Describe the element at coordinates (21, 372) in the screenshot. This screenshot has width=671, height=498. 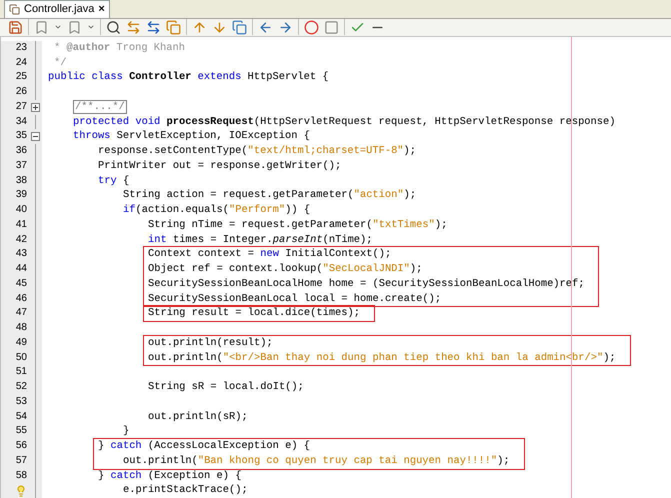
I see `line-number: 51` at that location.